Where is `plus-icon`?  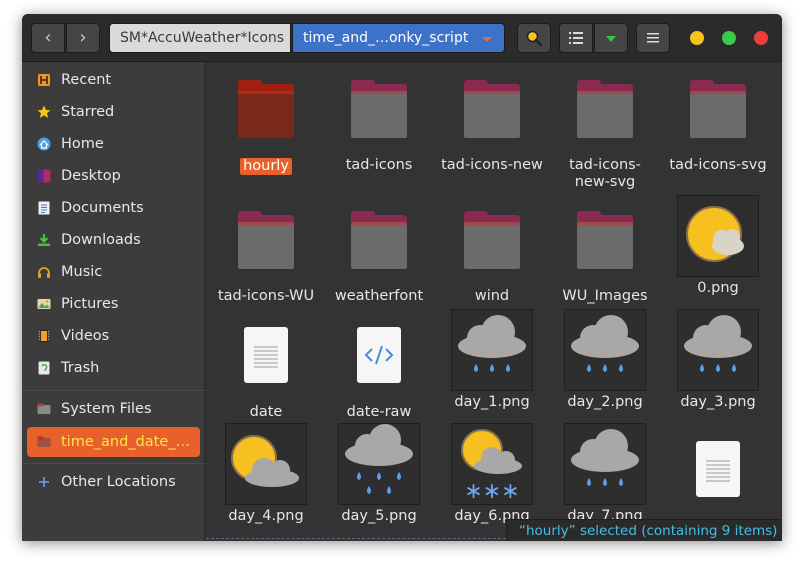 plus-icon is located at coordinates (44, 482).